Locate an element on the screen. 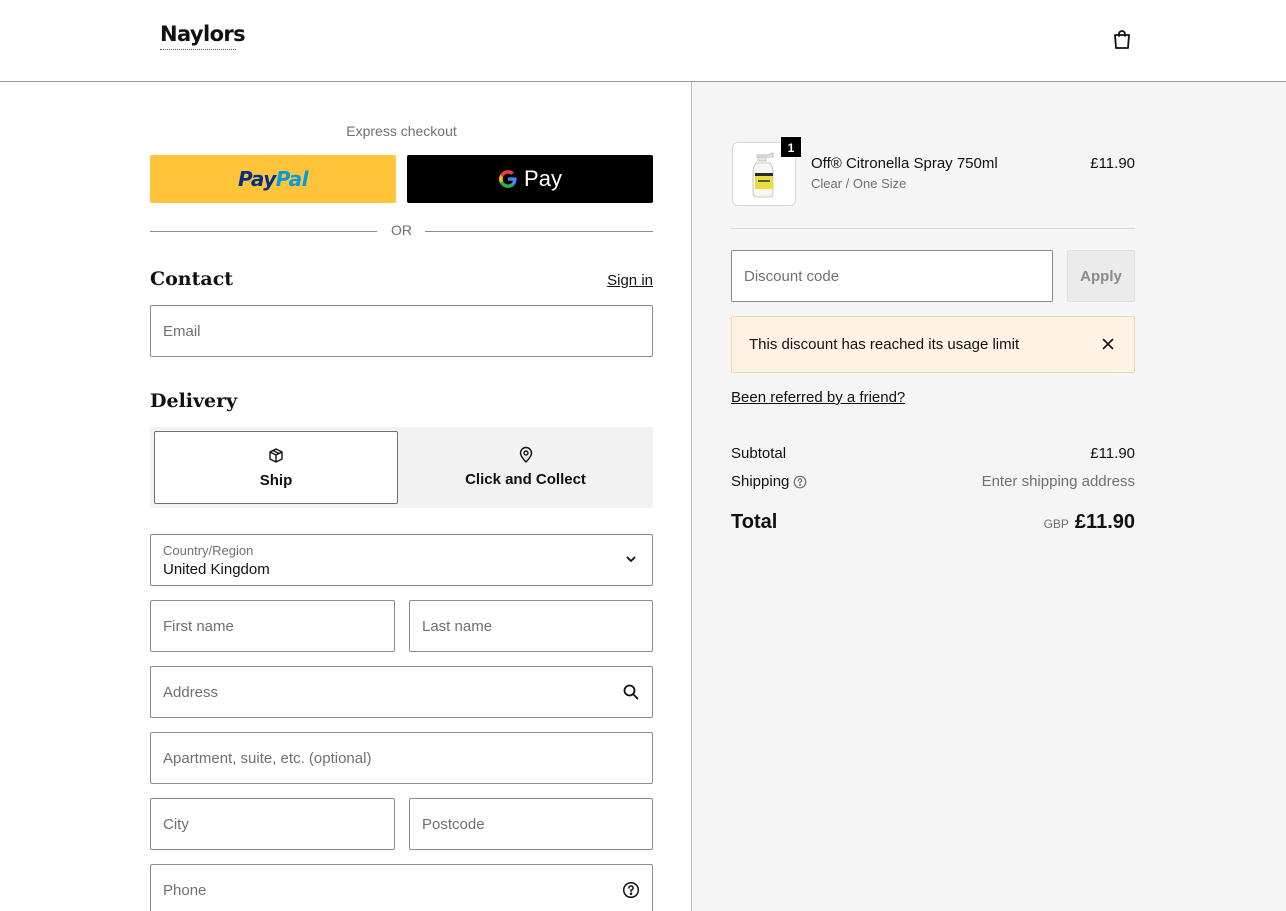  google-pay-button: Pay is located at coordinates (530, 179).